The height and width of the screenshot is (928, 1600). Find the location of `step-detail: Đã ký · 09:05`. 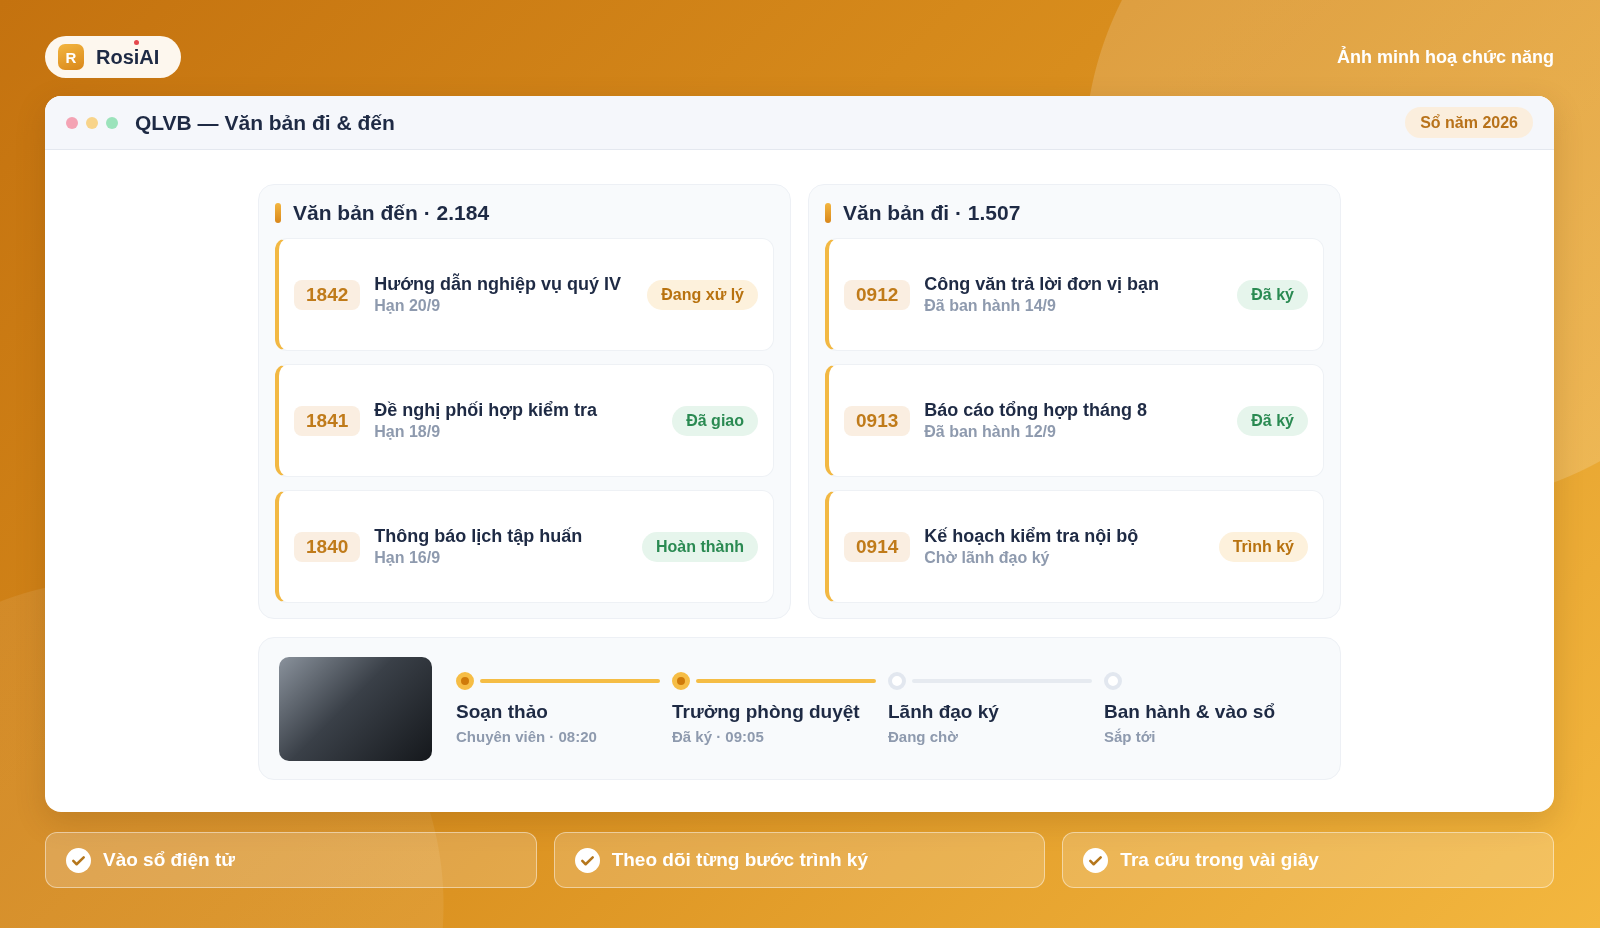

step-detail: Đã ký · 09:05 is located at coordinates (718, 736).